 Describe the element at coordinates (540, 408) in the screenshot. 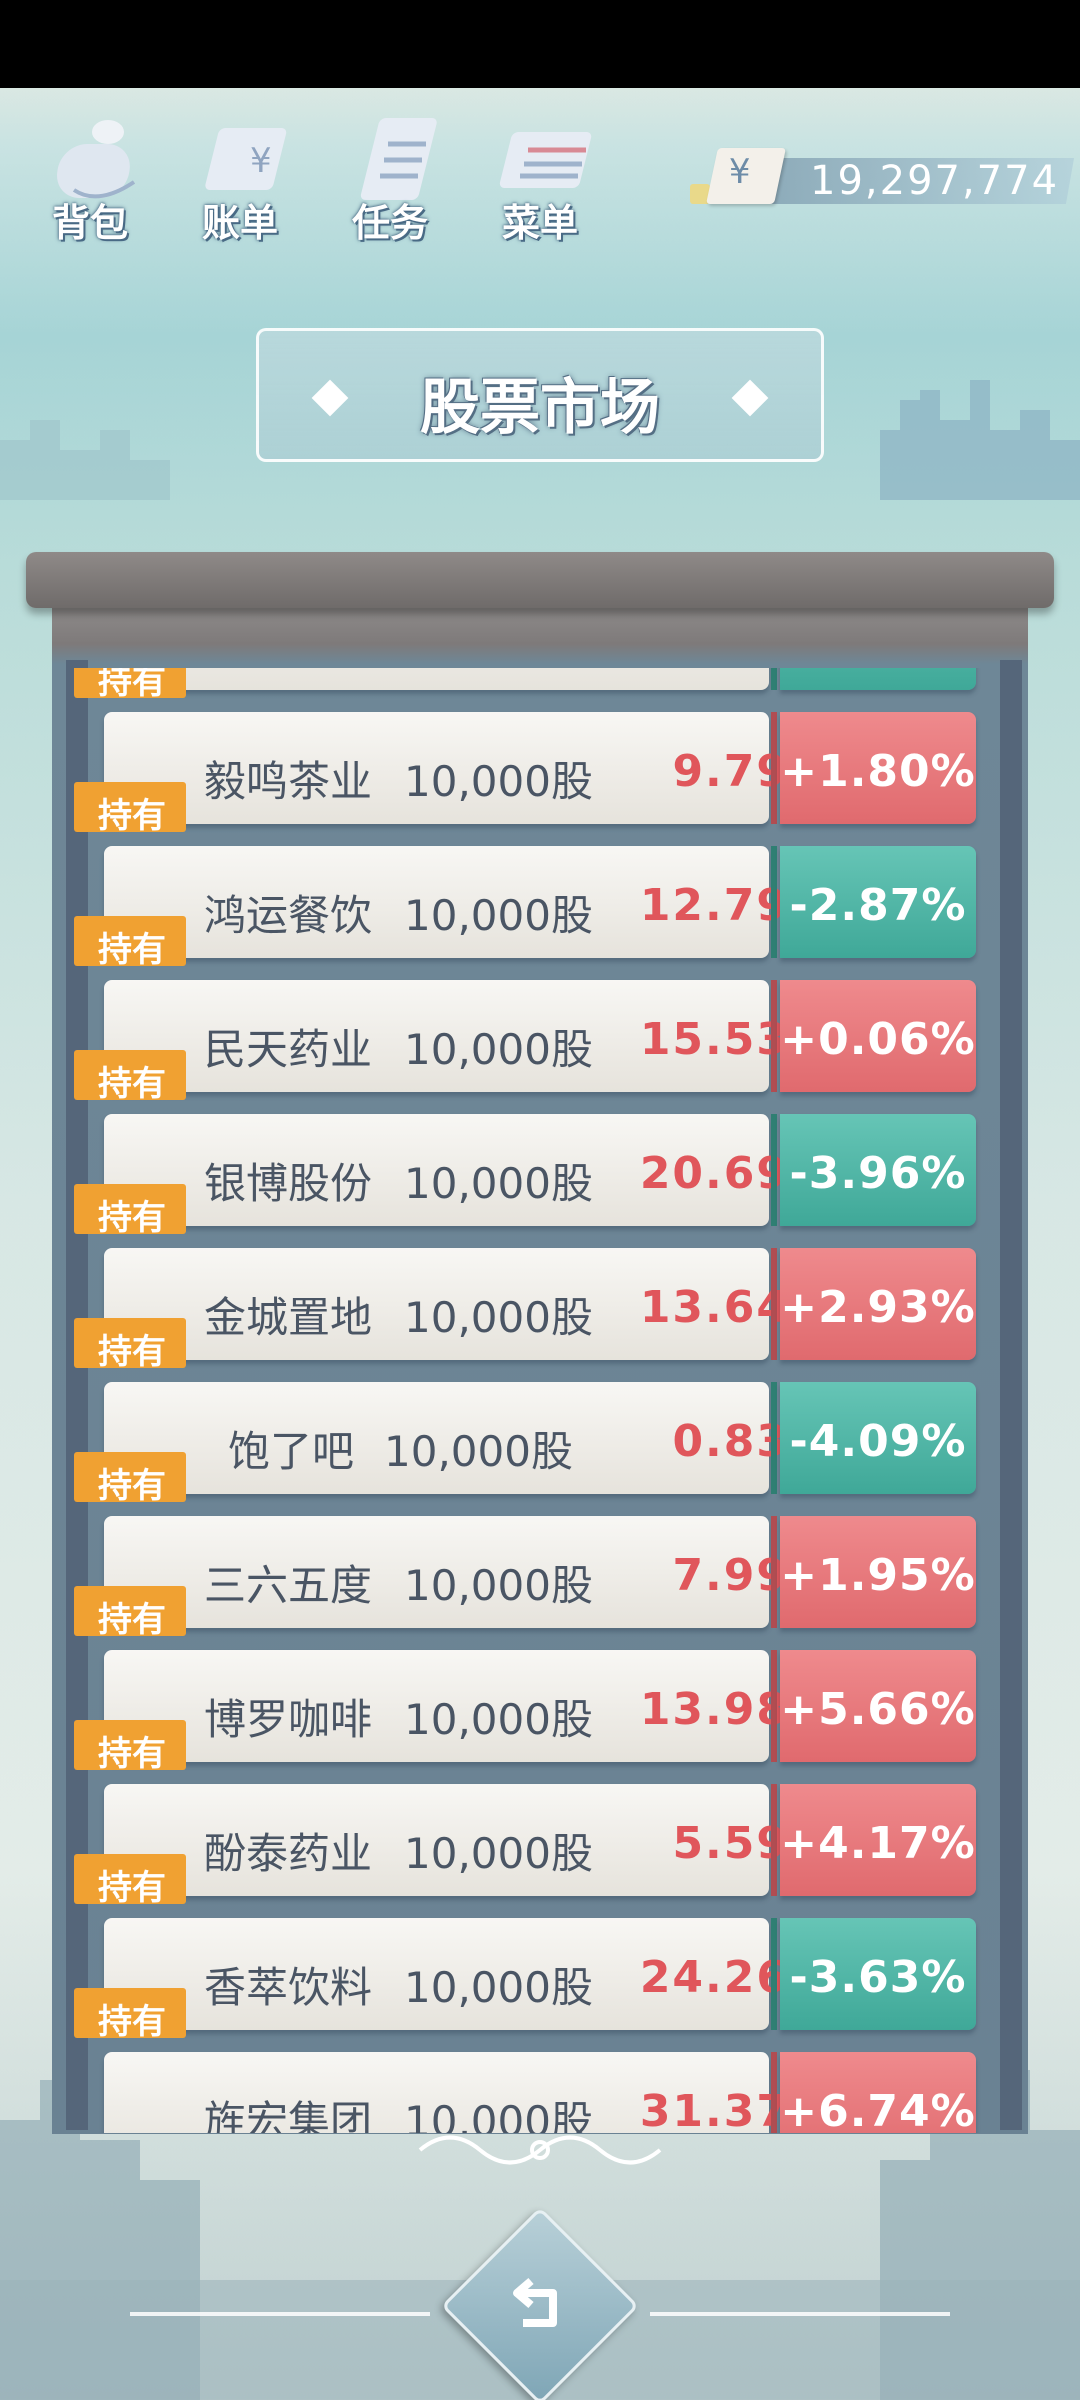

I see `page-title: 股票市场` at that location.